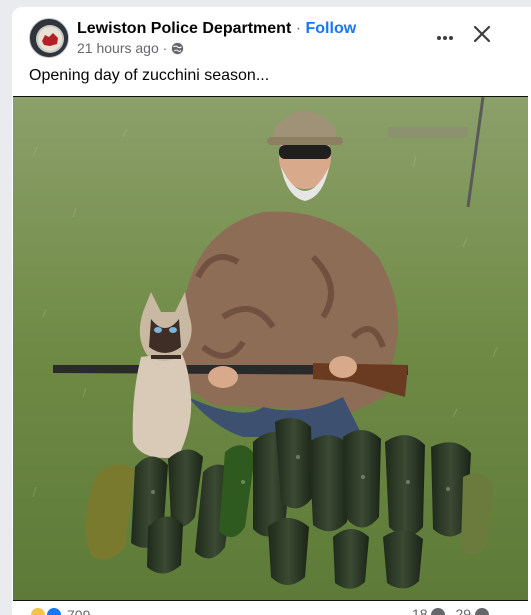 This screenshot has width=531, height=615. I want to click on follow-button: Follow, so click(331, 28).